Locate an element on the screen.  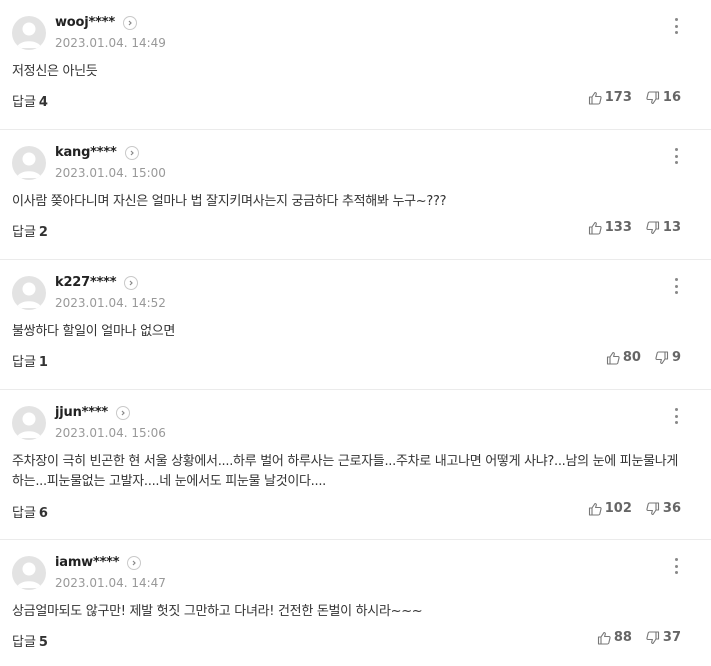
reply-count: 4 is located at coordinates (43, 102).